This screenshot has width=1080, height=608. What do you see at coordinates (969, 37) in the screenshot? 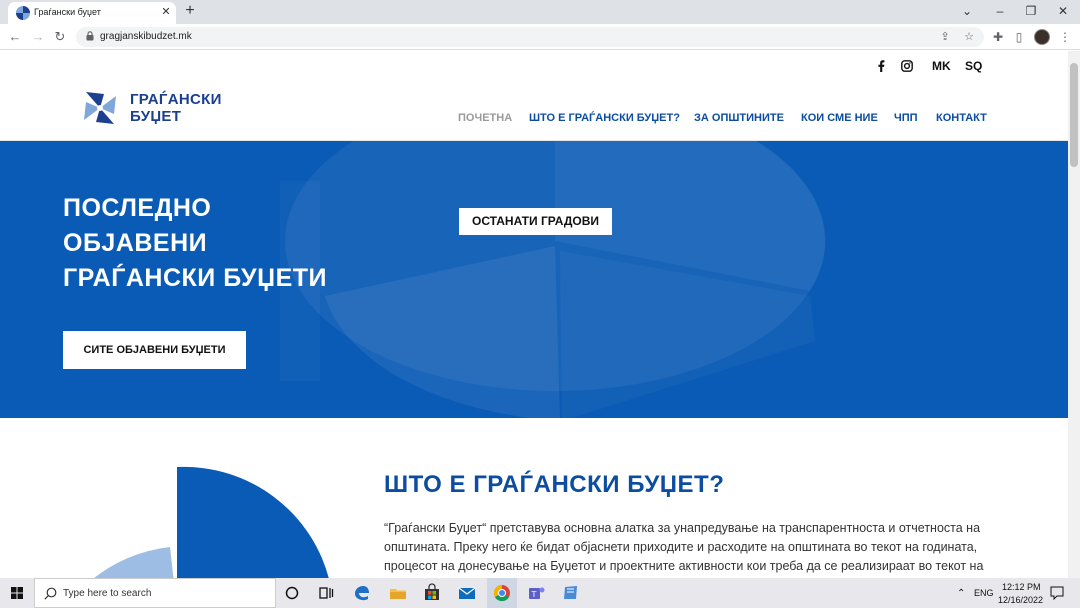
I see `bookmark-star-icon: ☆` at bounding box center [969, 37].